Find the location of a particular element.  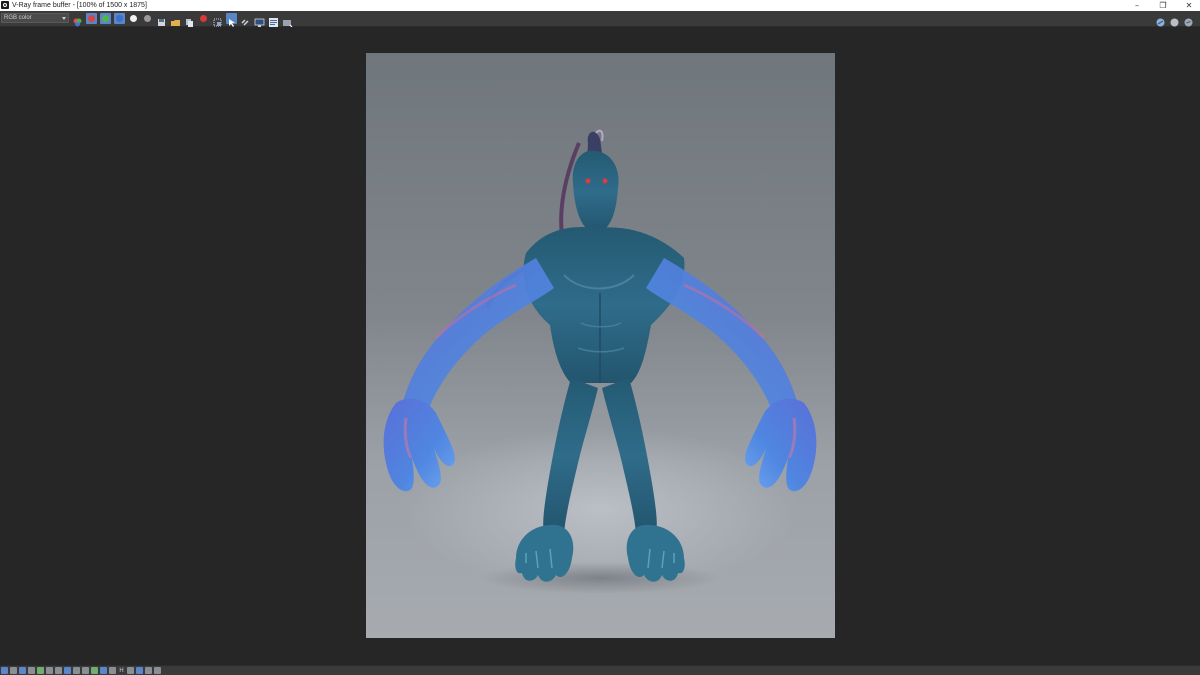

window-controls: – ❐ ✕ is located at coordinates (1163, 5).